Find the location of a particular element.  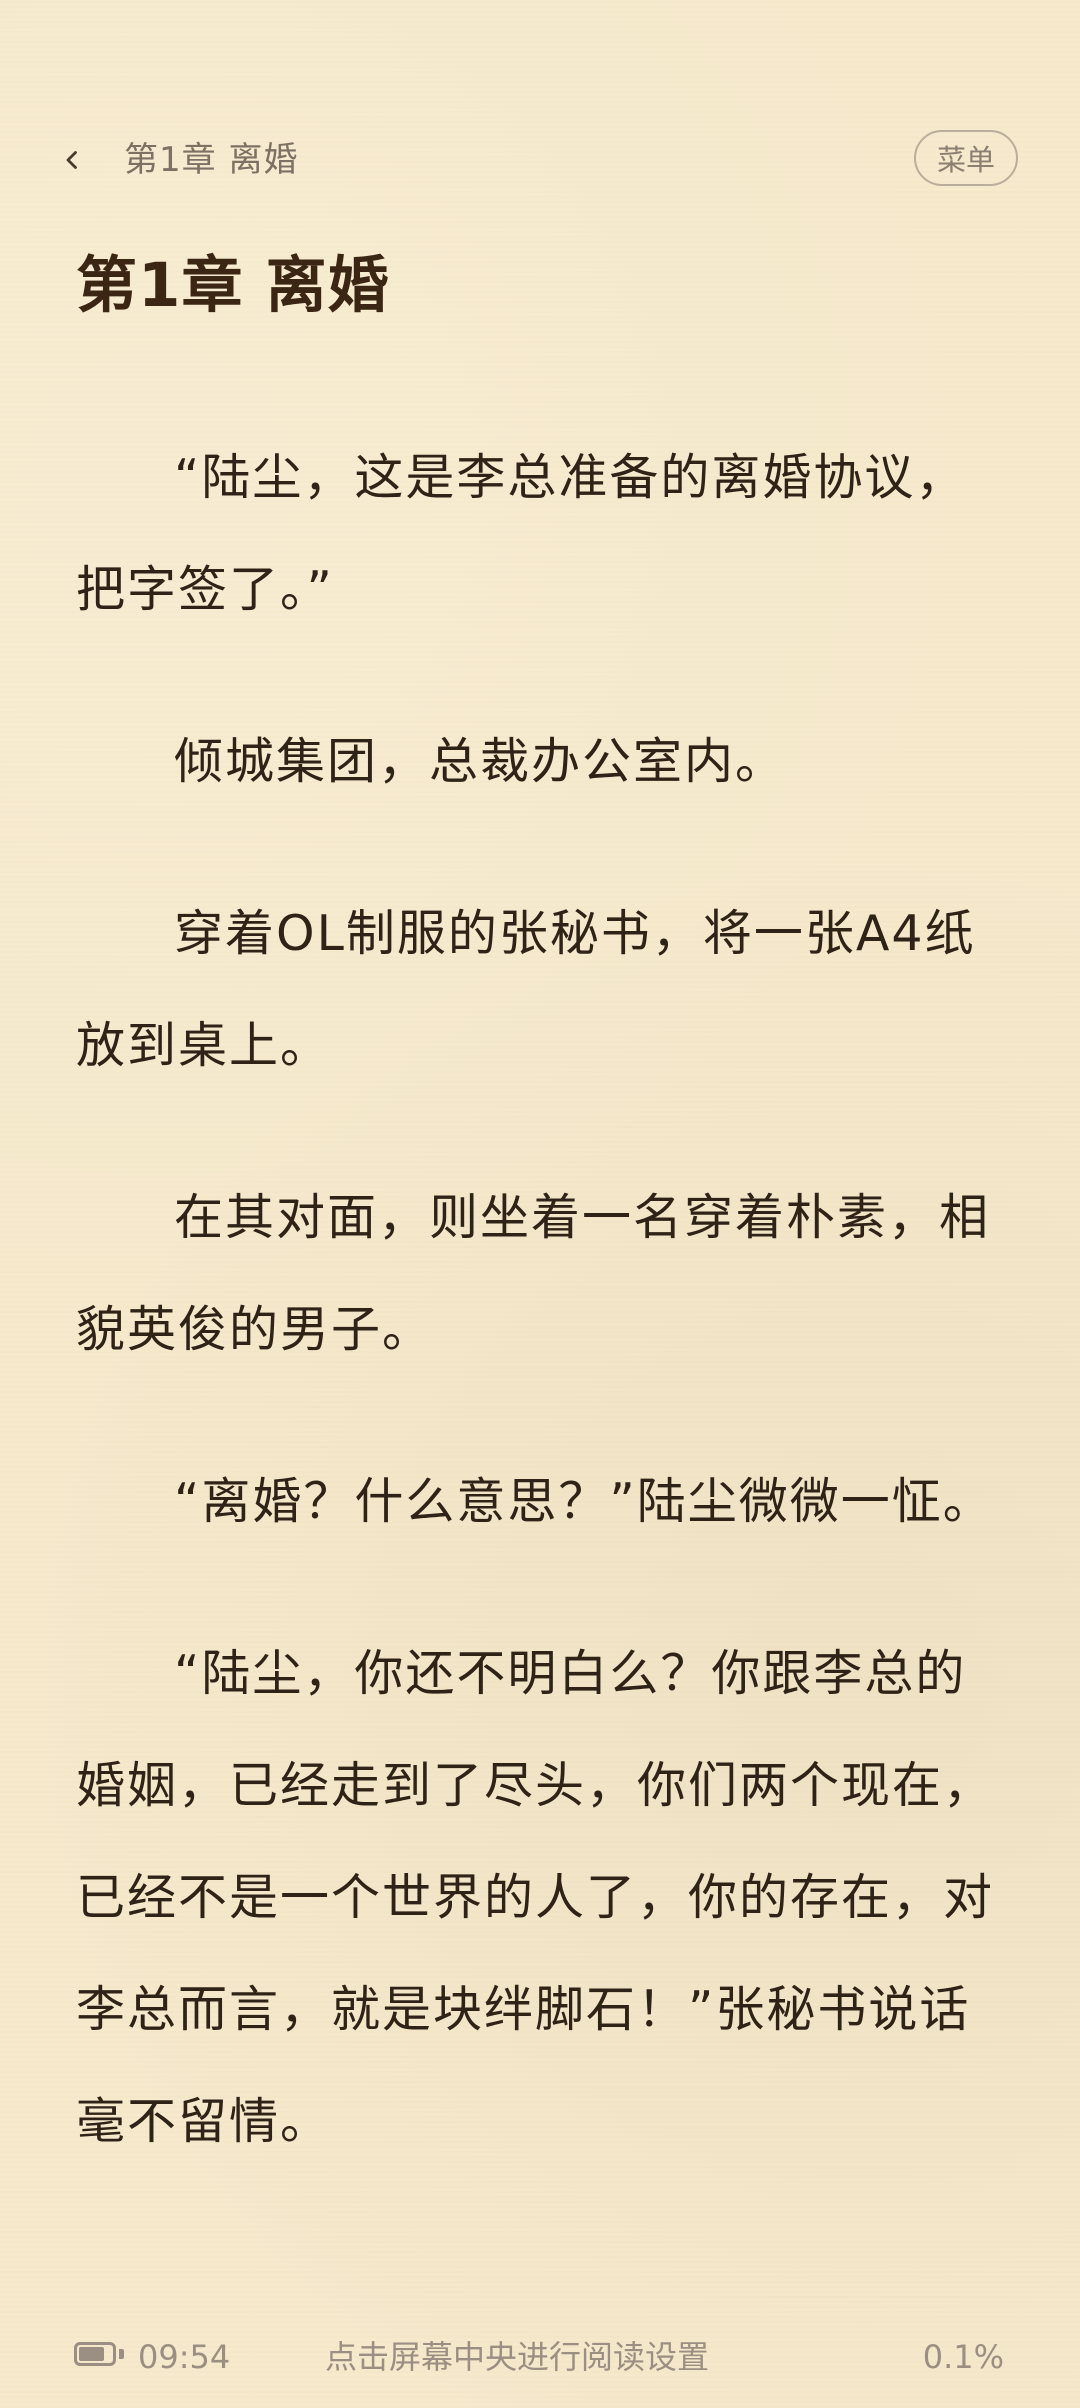

chapter-paragraph: 在其对面，则坐着一名穿着朴素，相貌英俊的男子。 is located at coordinates (533, 1273).